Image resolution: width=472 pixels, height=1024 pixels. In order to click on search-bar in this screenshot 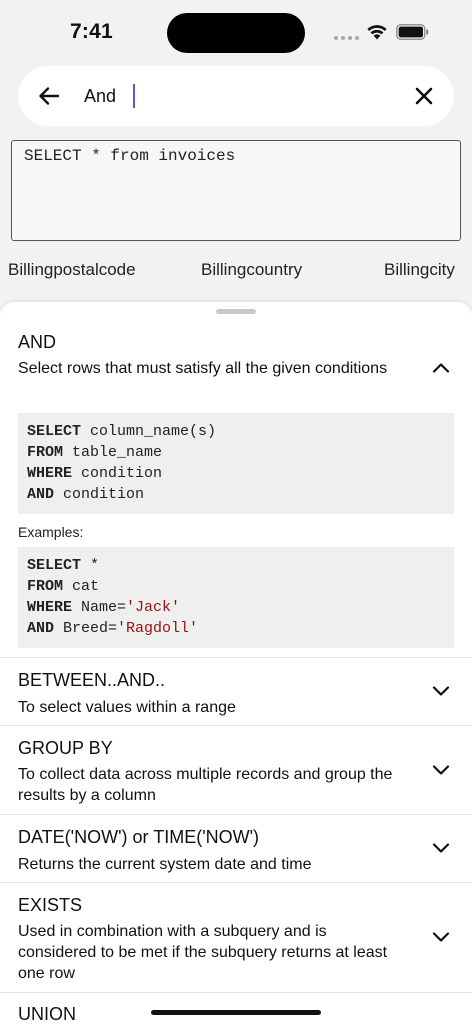, I will do `click(236, 96)`.